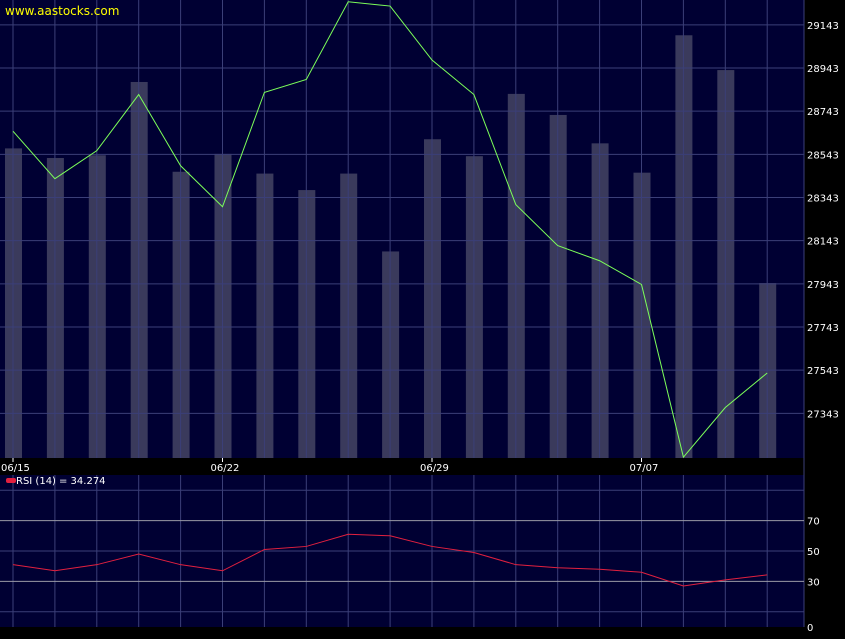  I want to click on rsi-legend-label: RSI (14), so click(36, 481).